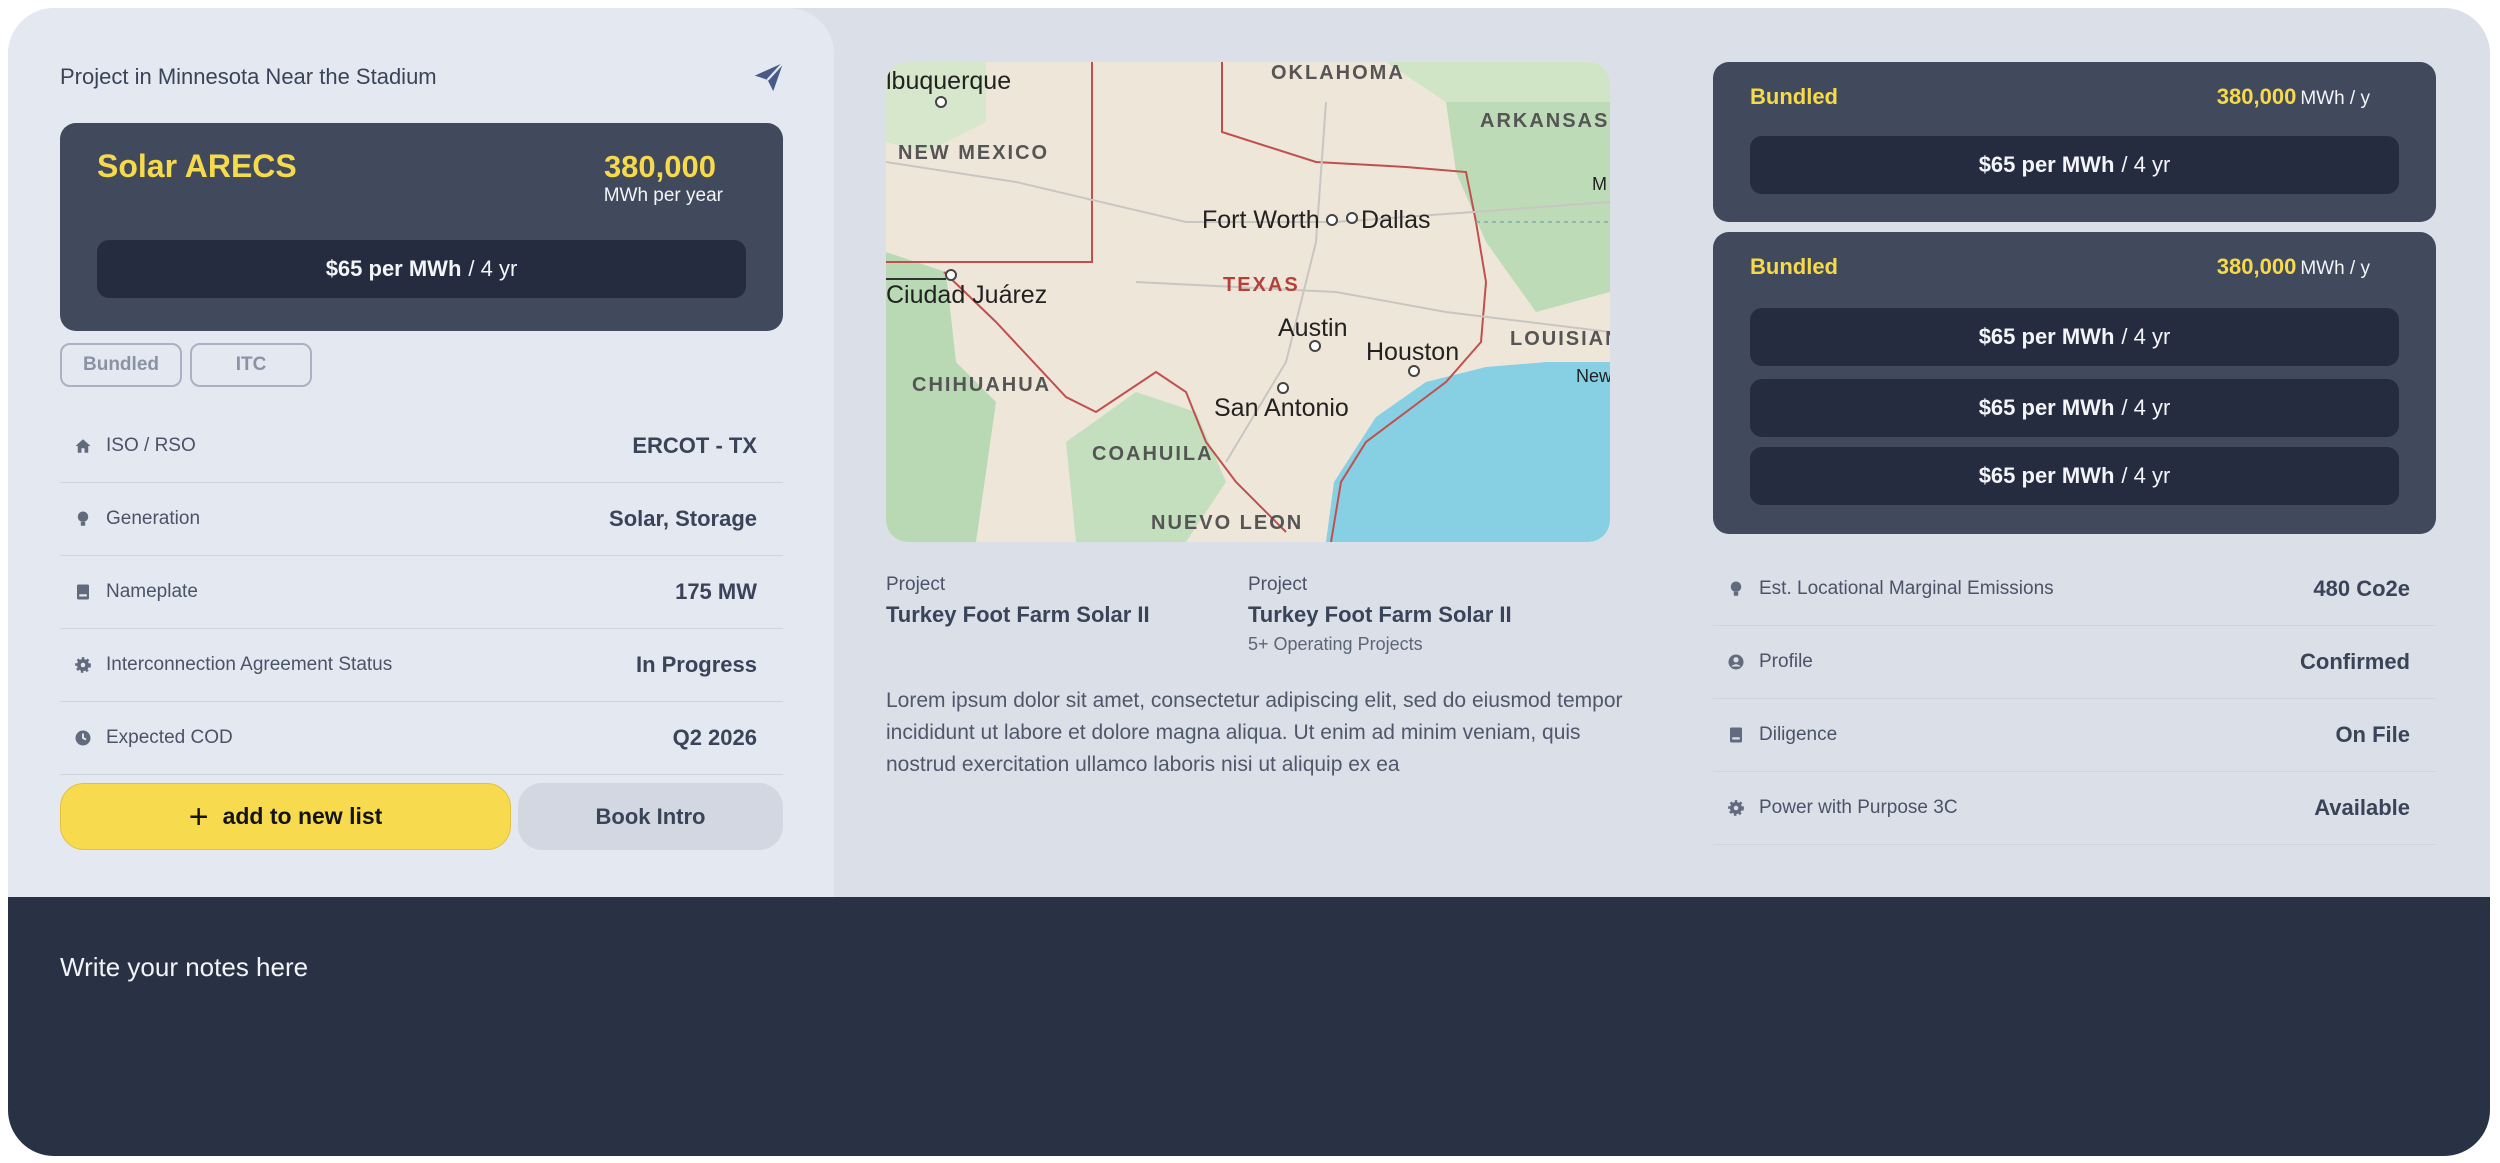 This screenshot has height=1163, width=2500. What do you see at coordinates (1261, 285) in the screenshot?
I see `map-label-texas: TEXAS` at bounding box center [1261, 285].